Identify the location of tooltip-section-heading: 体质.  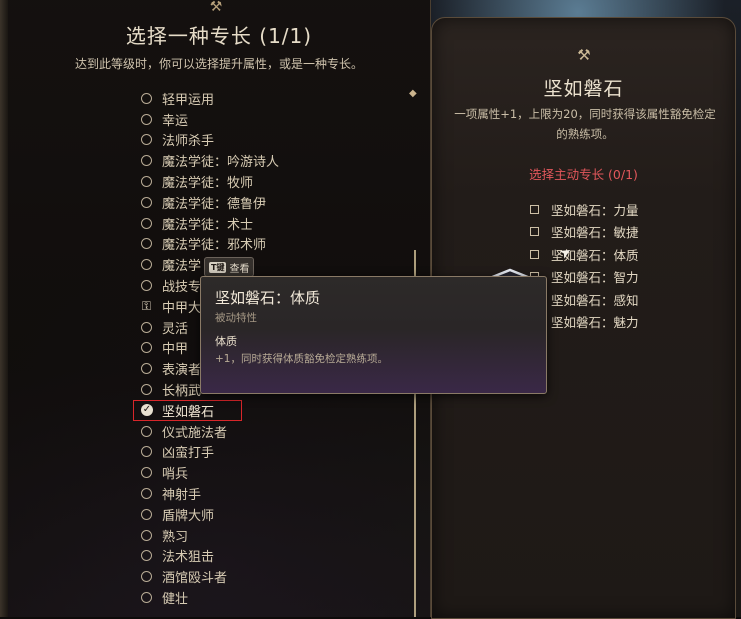
(226, 341).